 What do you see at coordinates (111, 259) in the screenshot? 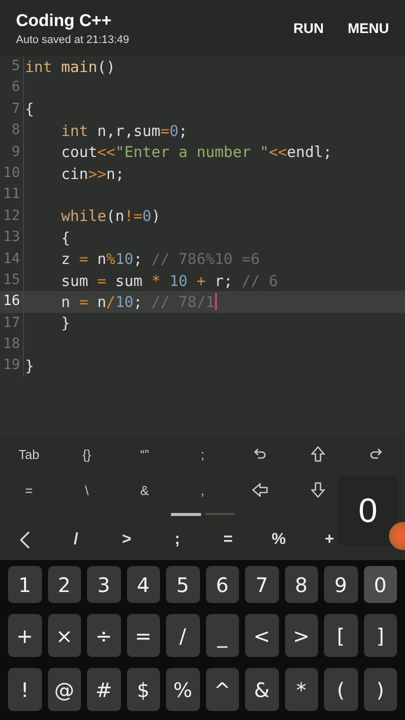
I see `code-token: %` at bounding box center [111, 259].